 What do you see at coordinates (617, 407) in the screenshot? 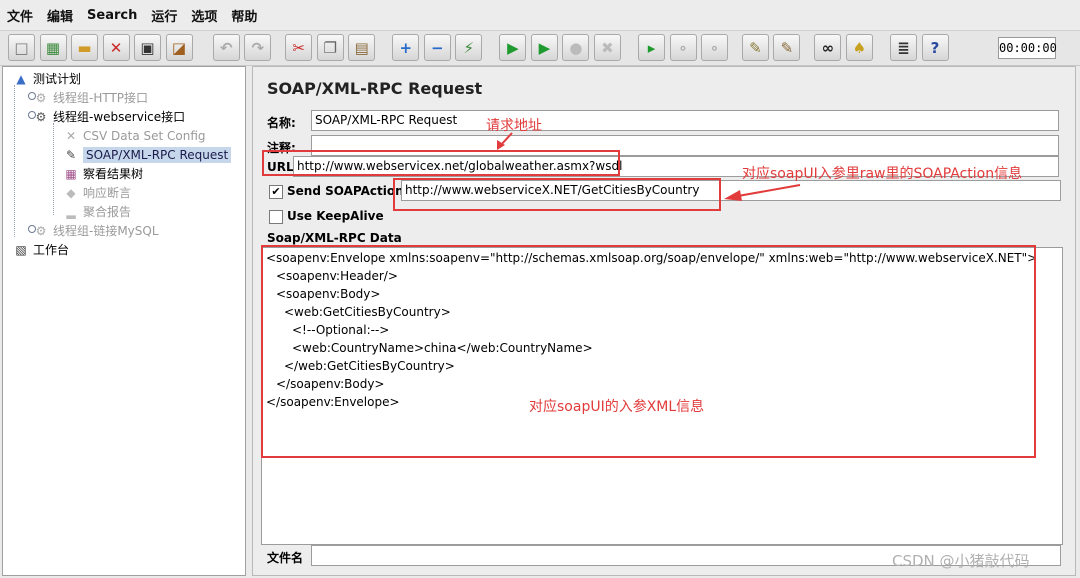
I see `xml-annotation: 对应soapUI的入参XML信息` at bounding box center [617, 407].